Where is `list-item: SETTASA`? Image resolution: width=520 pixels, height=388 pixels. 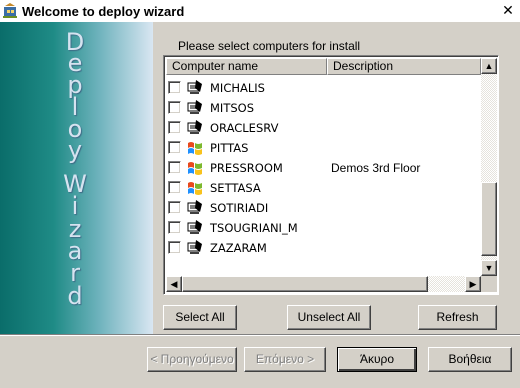 list-item: SETTASA is located at coordinates (323, 188).